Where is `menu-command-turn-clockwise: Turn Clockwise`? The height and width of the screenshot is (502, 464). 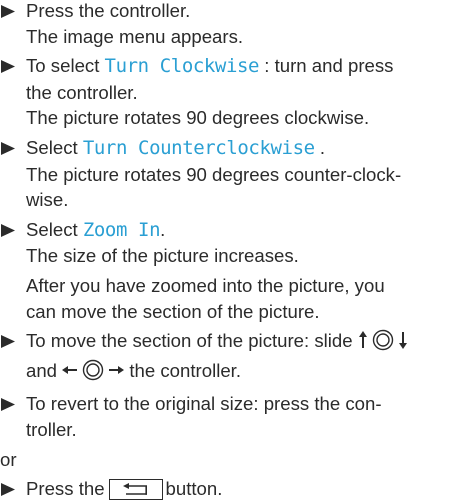
menu-command-turn-clockwise: Turn Clockwise is located at coordinates (182, 66).